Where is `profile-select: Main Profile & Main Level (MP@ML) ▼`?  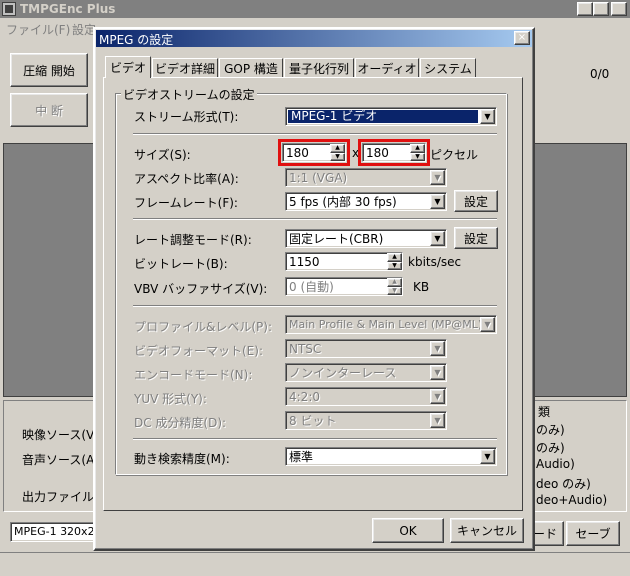 profile-select: Main Profile & Main Level (MP@ML) ▼ is located at coordinates (391, 324).